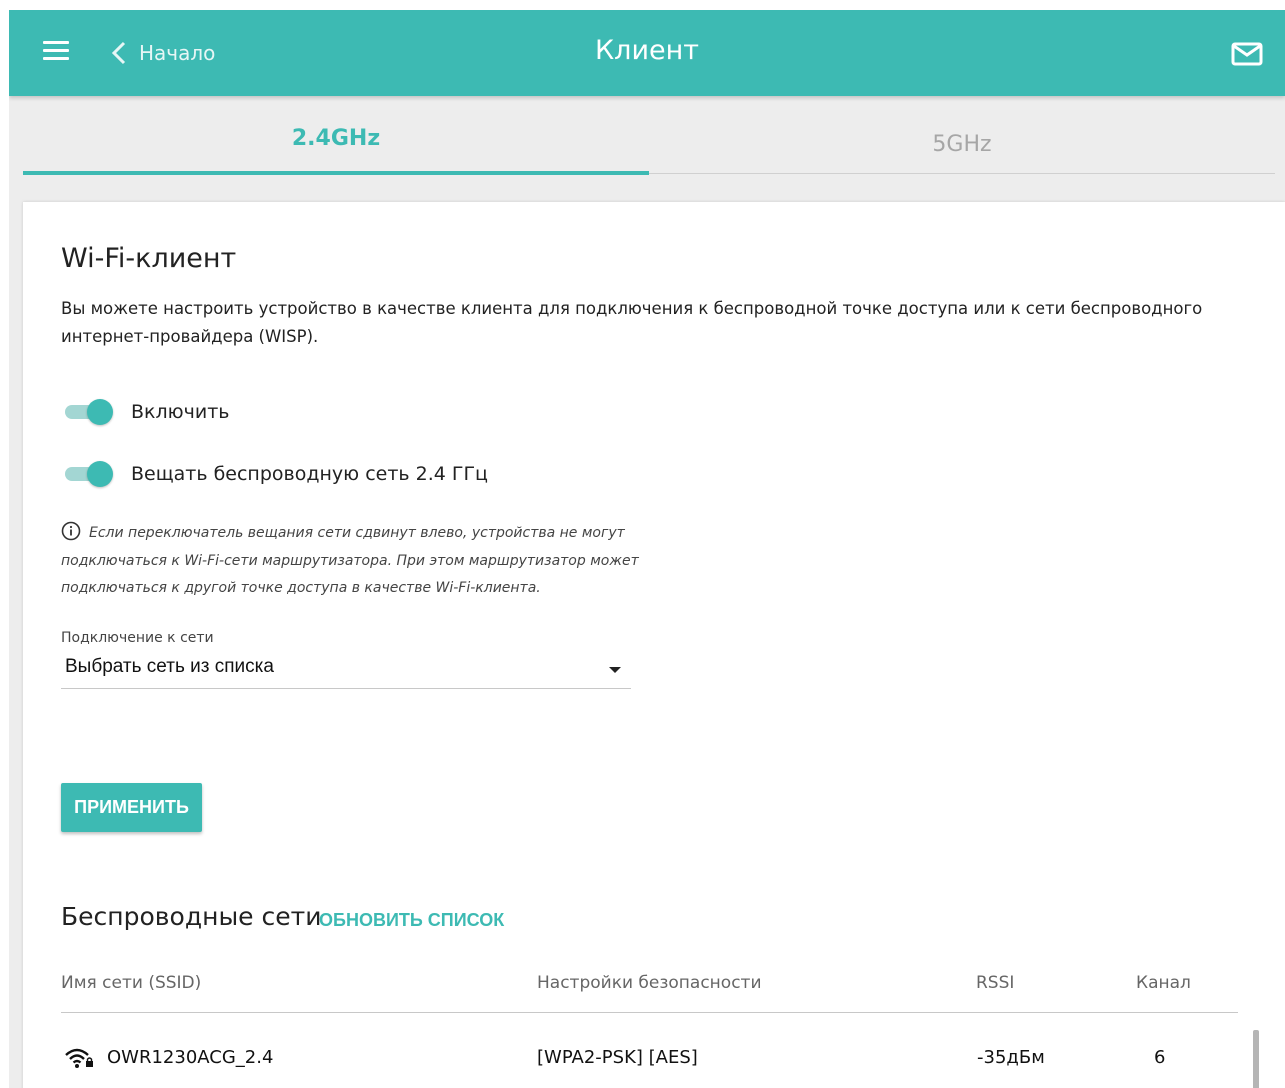  I want to click on broadcast-toggle: Вещать беспроводную сеть 2.4 ГГц, so click(276, 474).